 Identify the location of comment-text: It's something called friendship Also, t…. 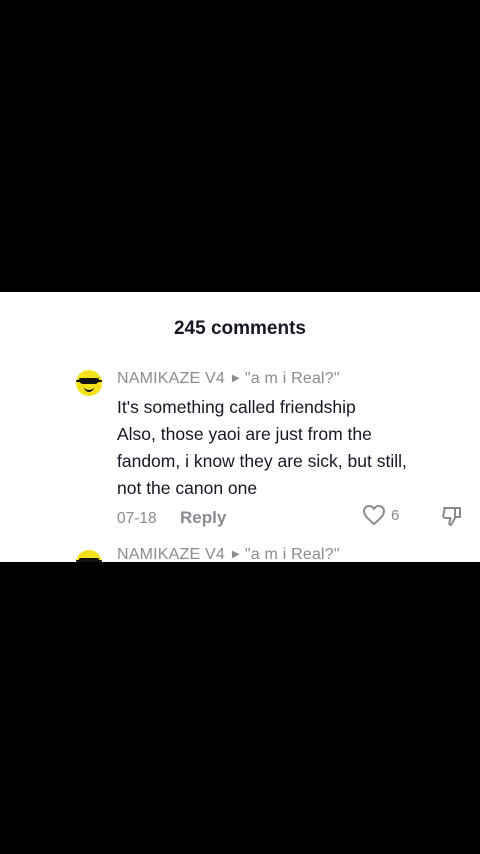
(262, 447).